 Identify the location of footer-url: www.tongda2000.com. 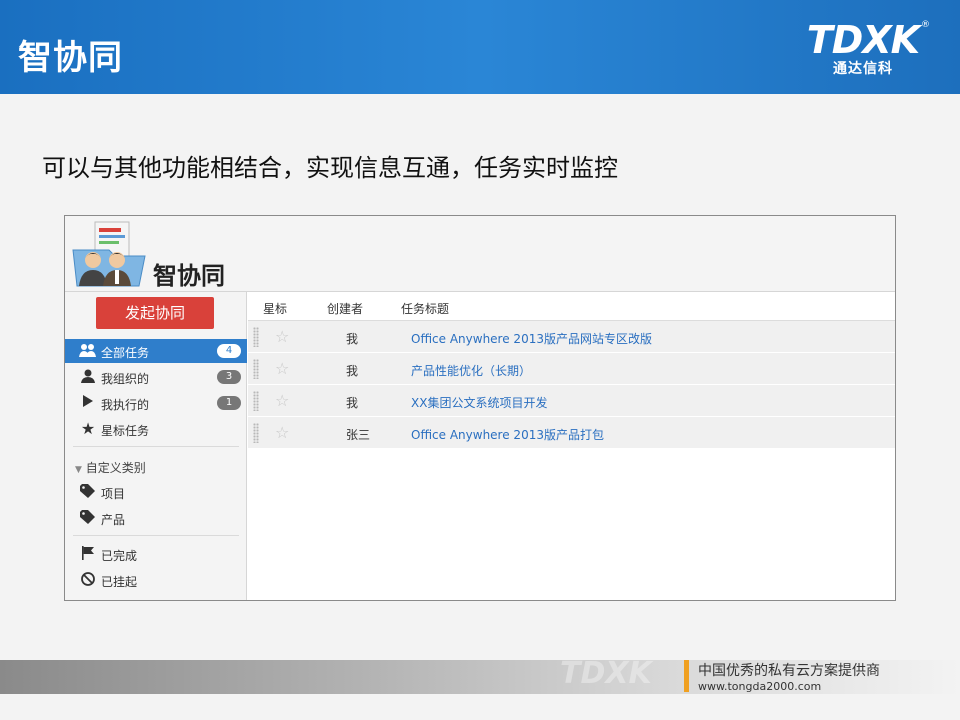
(760, 686).